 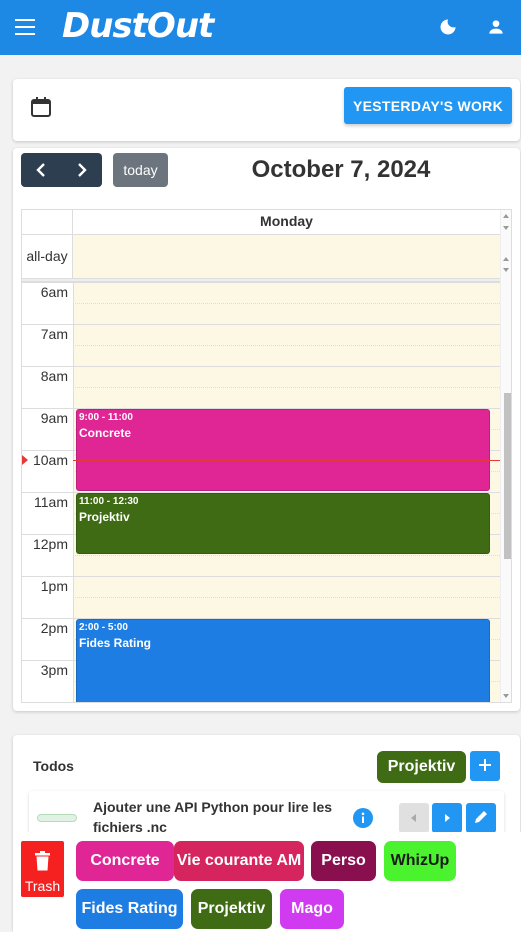 What do you see at coordinates (286, 256) in the screenshot?
I see `allday-slot` at bounding box center [286, 256].